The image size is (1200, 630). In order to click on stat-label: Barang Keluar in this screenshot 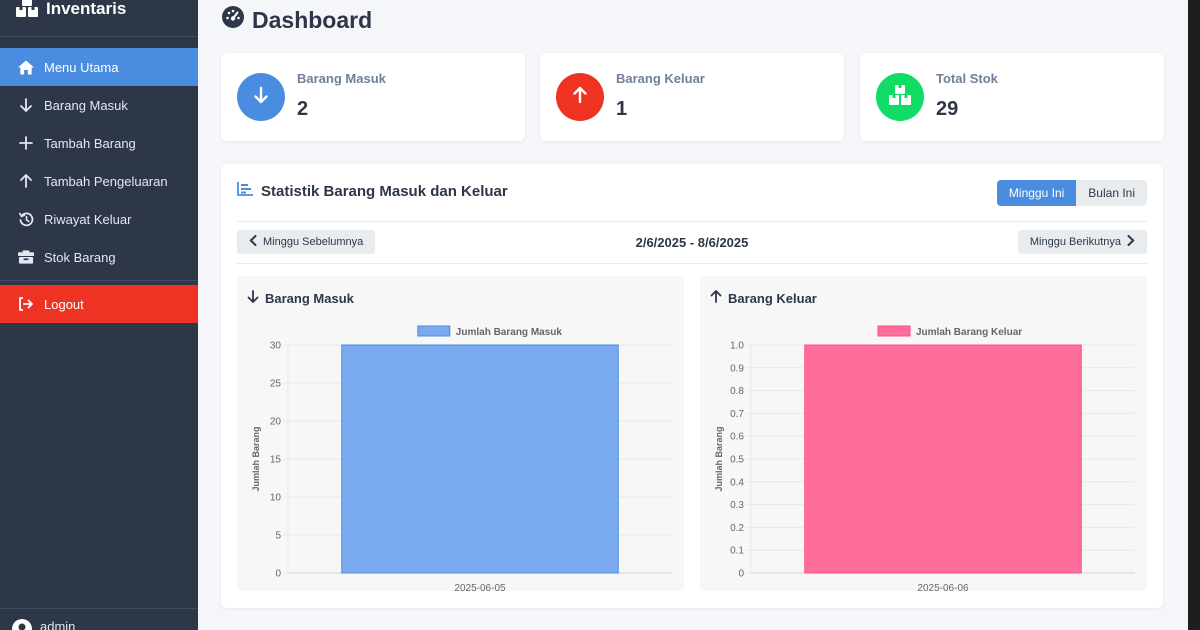, I will do `click(660, 78)`.